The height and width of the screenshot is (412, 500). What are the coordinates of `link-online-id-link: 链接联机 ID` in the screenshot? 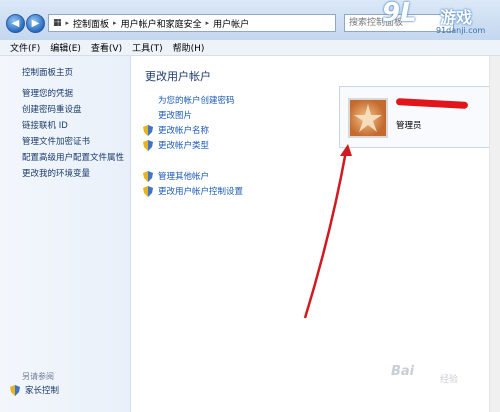 It's located at (45, 125).